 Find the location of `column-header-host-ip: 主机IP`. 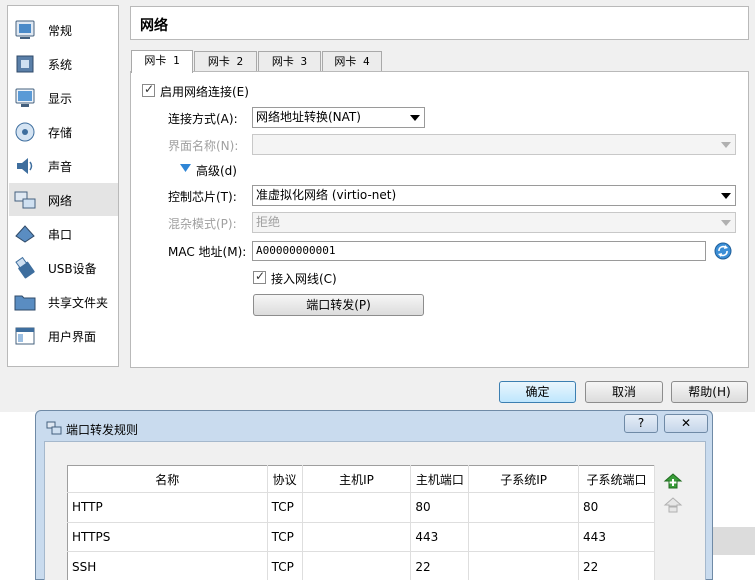

column-header-host-ip: 主机IP is located at coordinates (357, 479).